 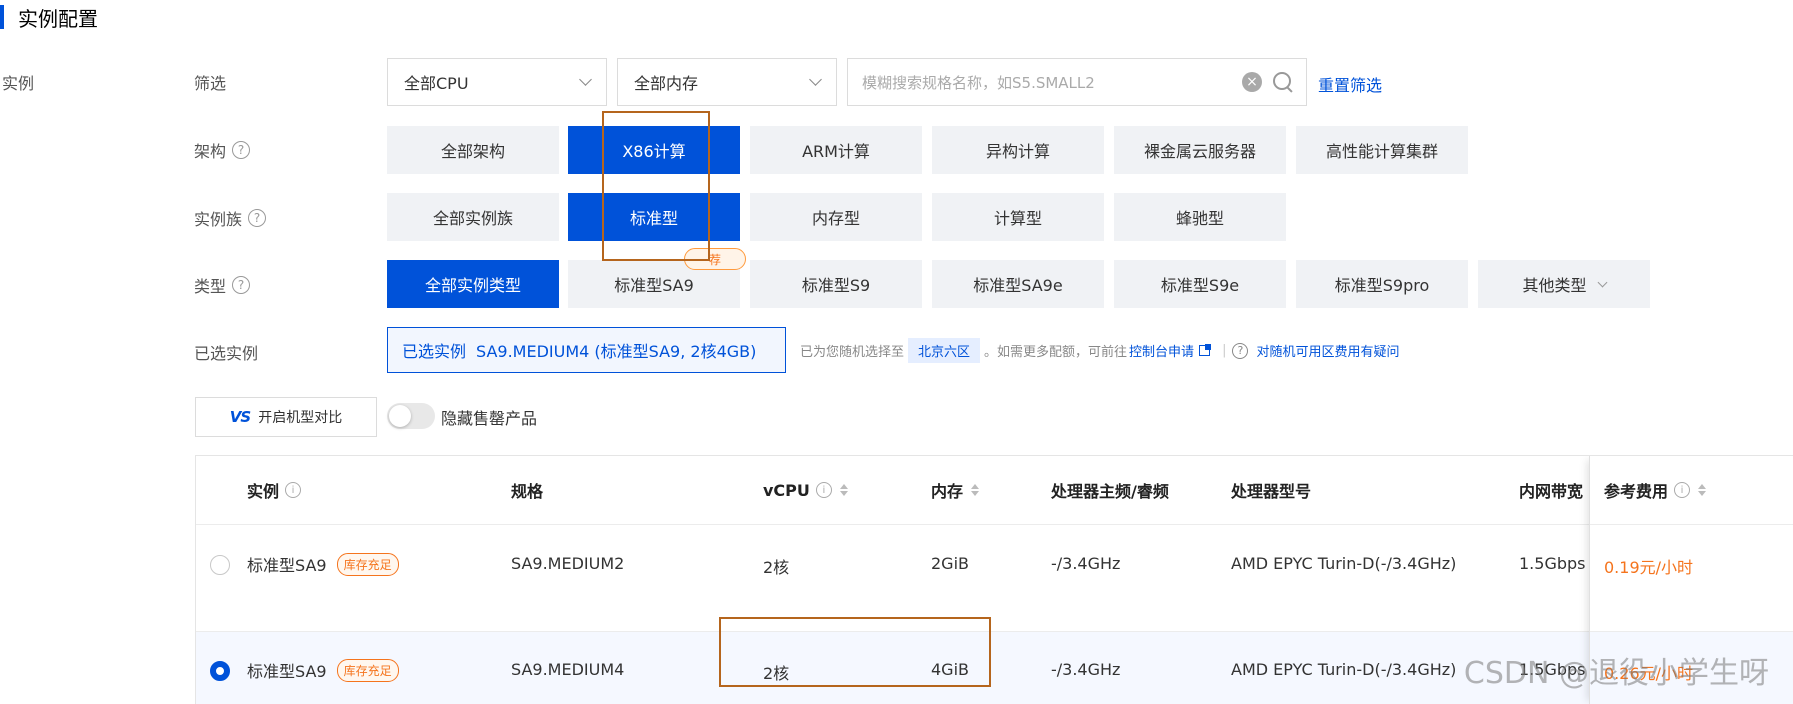 What do you see at coordinates (2, 17) in the screenshot?
I see `section-accent-bar` at bounding box center [2, 17].